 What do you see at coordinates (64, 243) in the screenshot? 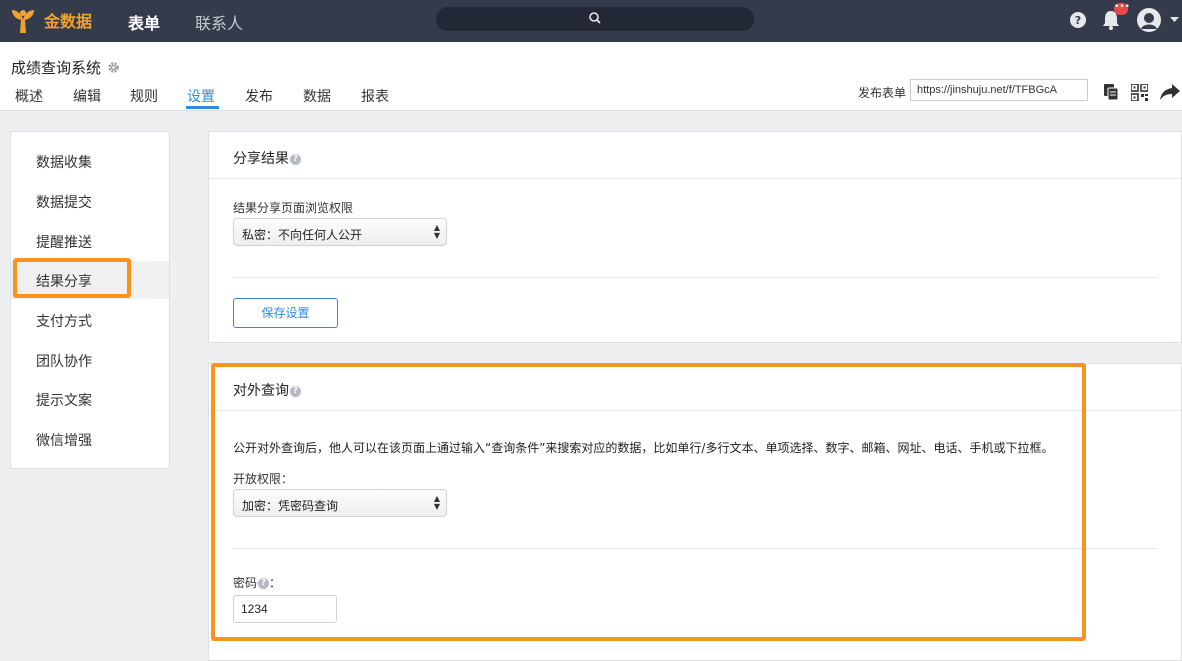
I see `sidebar-item-label: 提醒推送` at bounding box center [64, 243].